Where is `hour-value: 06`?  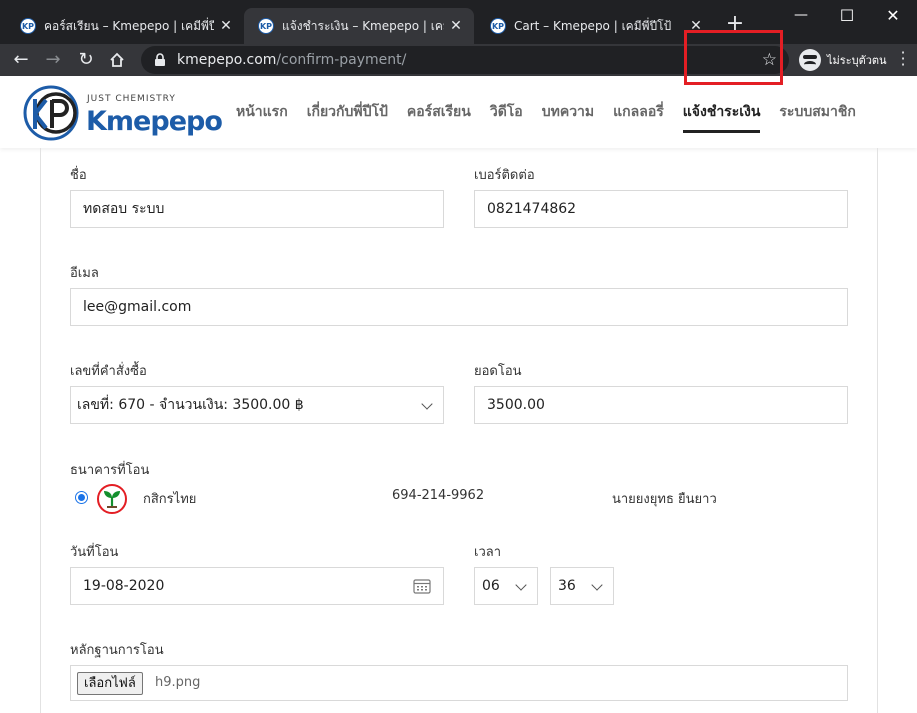 hour-value: 06 is located at coordinates (491, 586).